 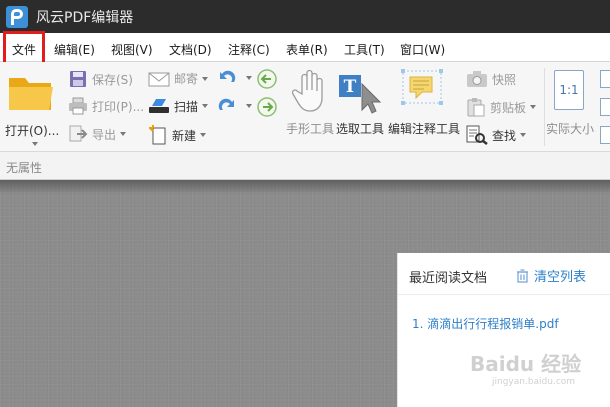 I want to click on menu-window: 窗口(W), so click(x=422, y=49).